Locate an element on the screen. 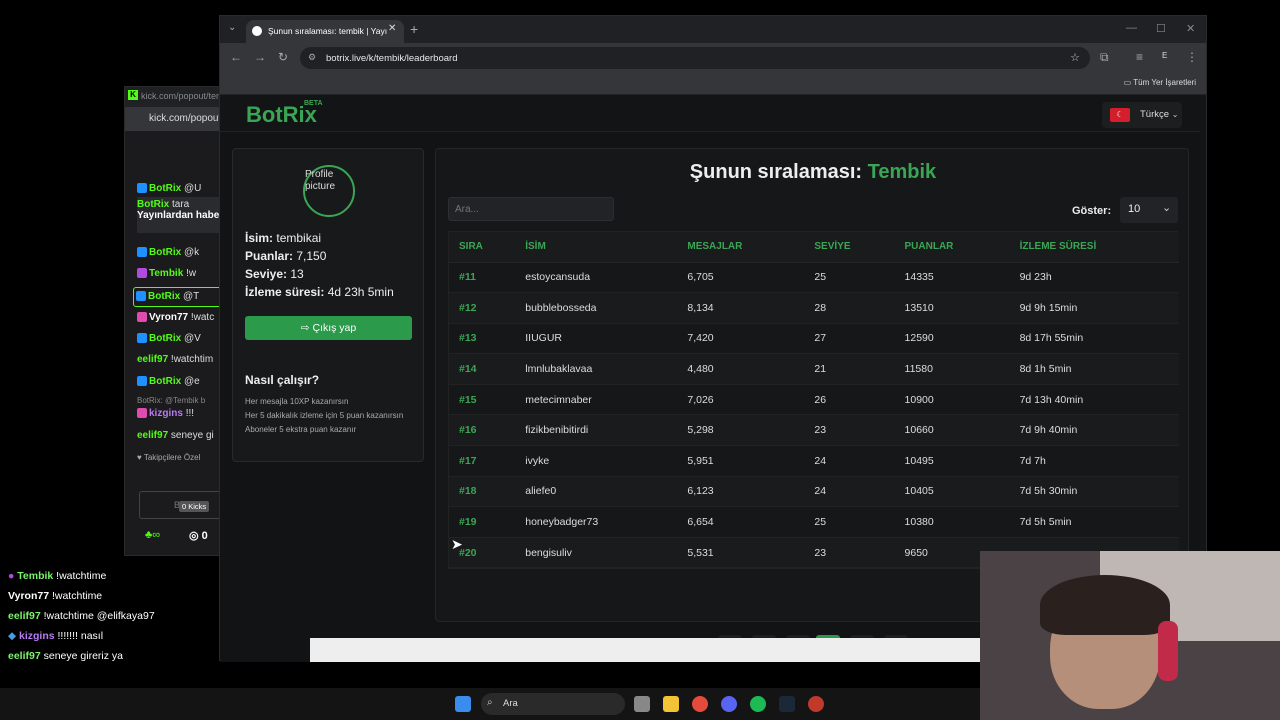  tab-search-icon: ⌄ is located at coordinates (232, 27).